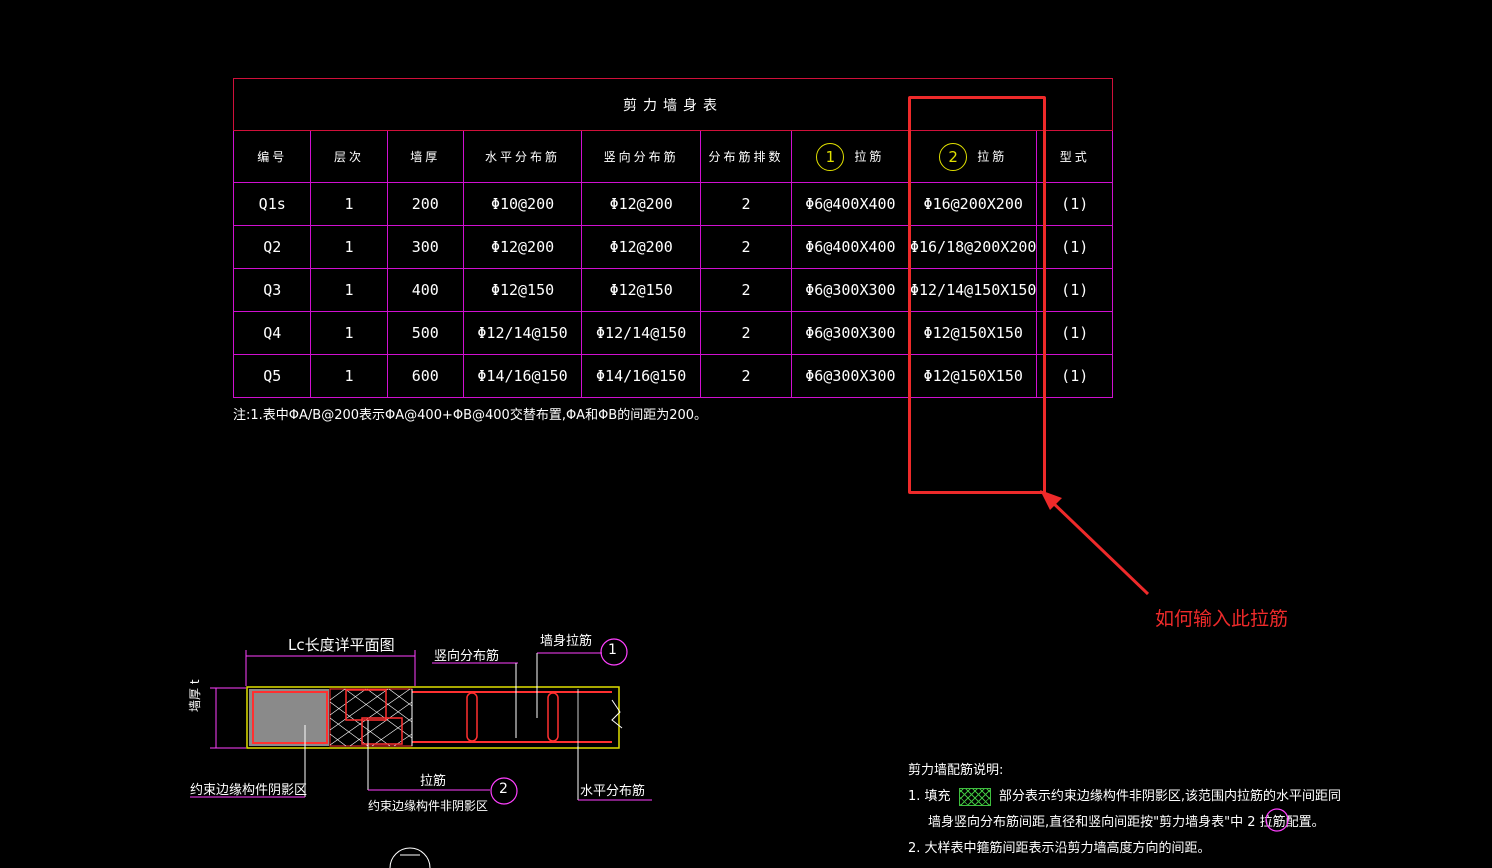 This screenshot has width=1492, height=868. Describe the element at coordinates (341, 645) in the screenshot. I see `lc-label: Lc长度详平面图` at that location.